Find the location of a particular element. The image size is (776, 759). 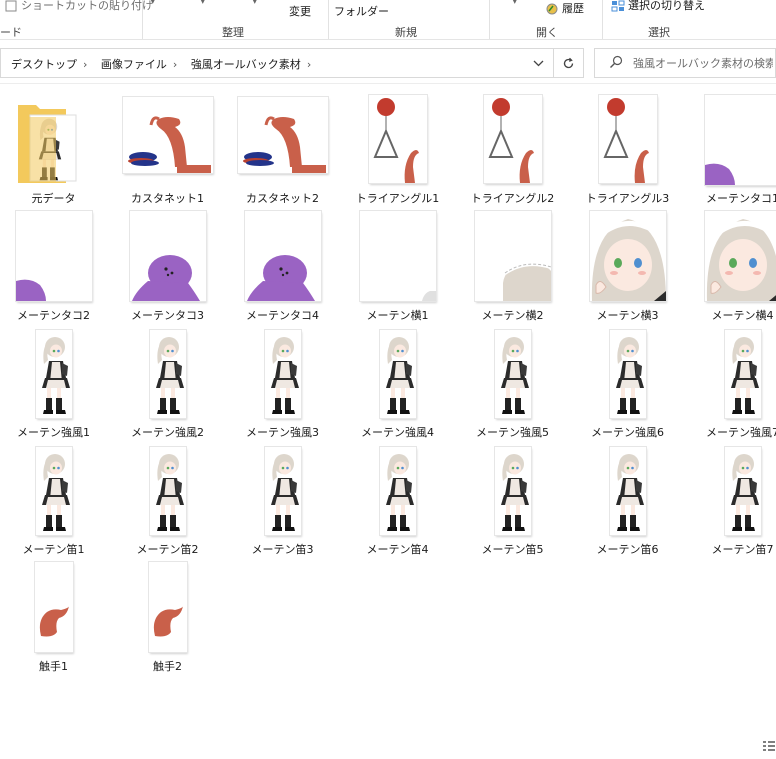

paste-shortcut-icon is located at coordinates (11, 6).